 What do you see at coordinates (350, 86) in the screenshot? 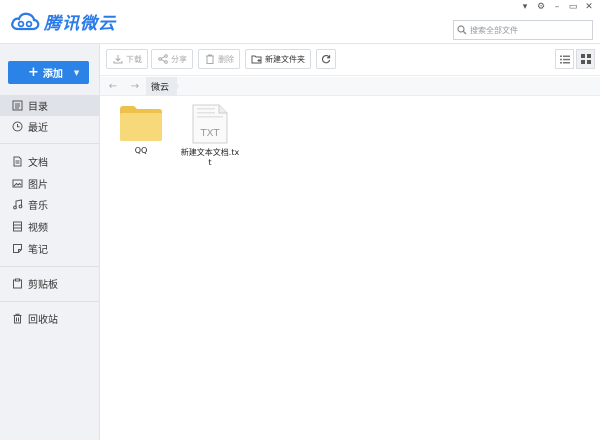
I see `path-bar: ← → 微云` at bounding box center [350, 86].